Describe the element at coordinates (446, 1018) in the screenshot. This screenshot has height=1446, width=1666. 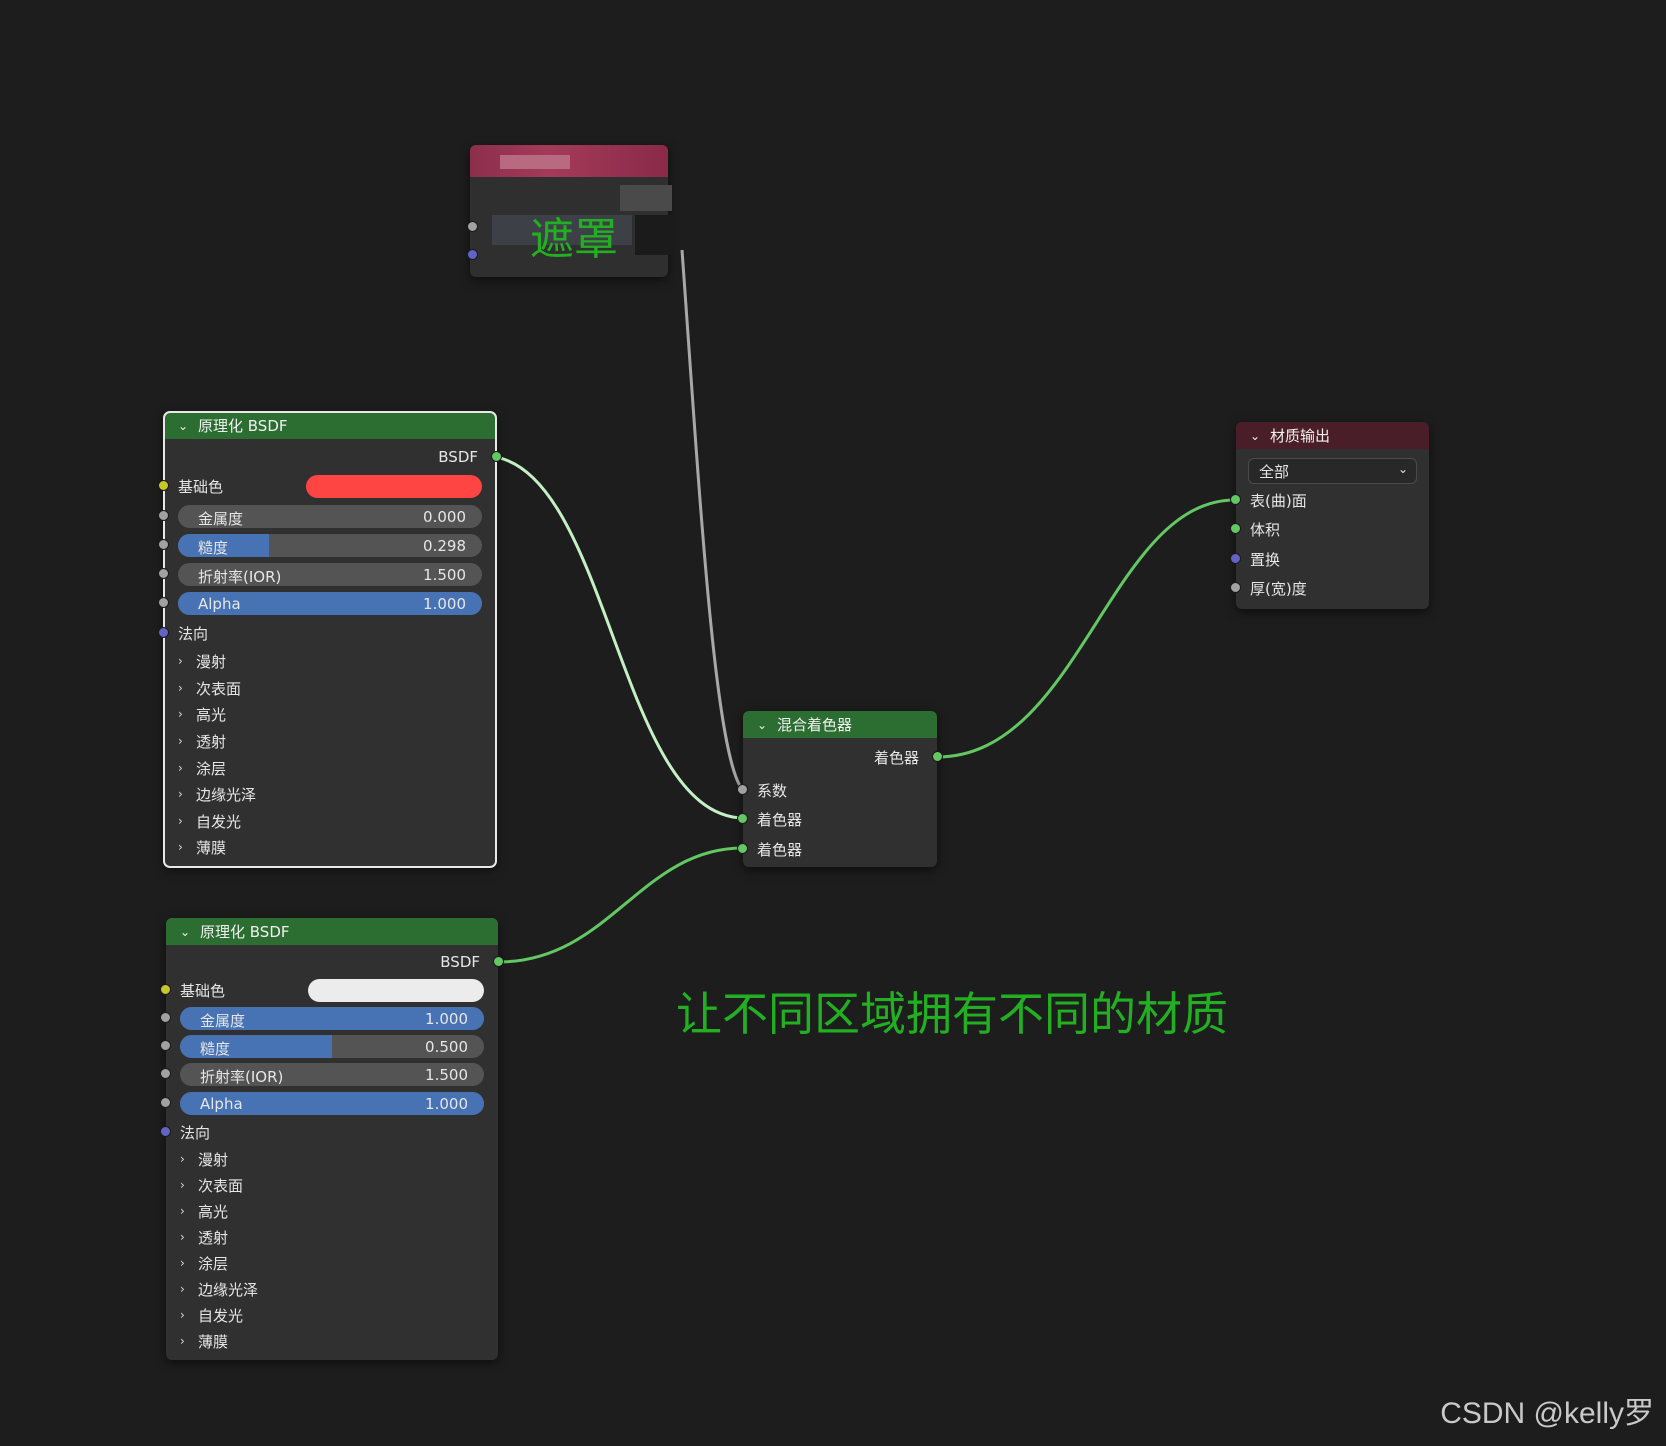
I see `bsdf2-metallic-value: 1.000` at that location.